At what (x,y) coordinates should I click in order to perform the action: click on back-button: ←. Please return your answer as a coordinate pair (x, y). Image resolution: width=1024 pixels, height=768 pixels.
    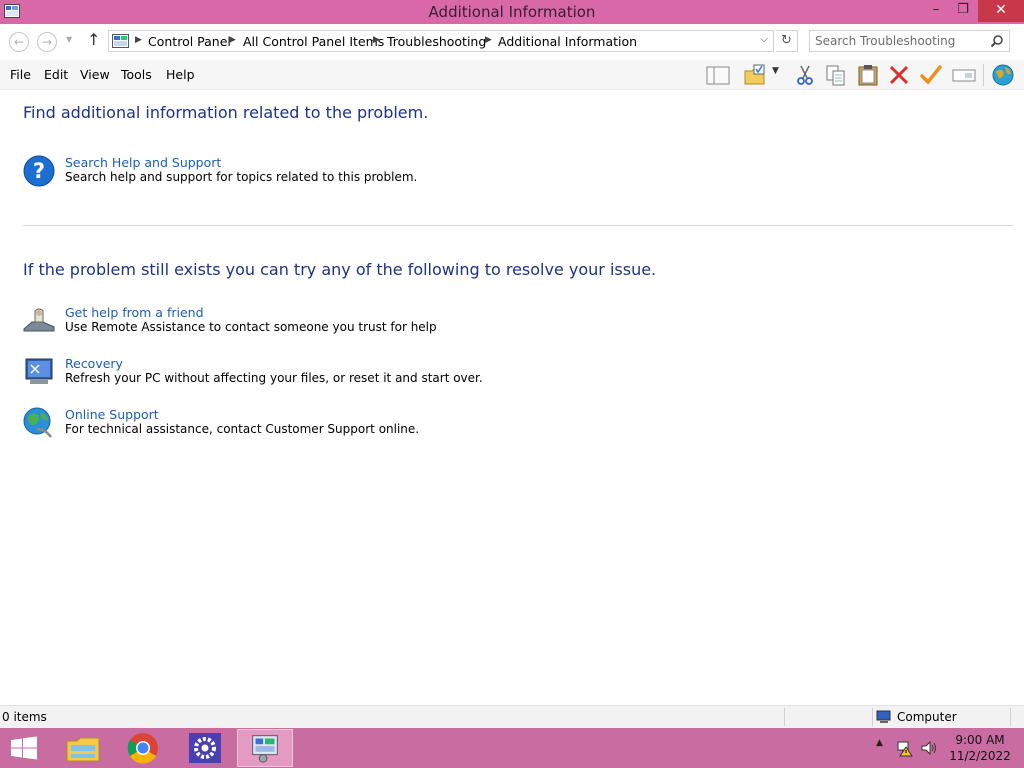
    Looking at the image, I should click on (19, 42).